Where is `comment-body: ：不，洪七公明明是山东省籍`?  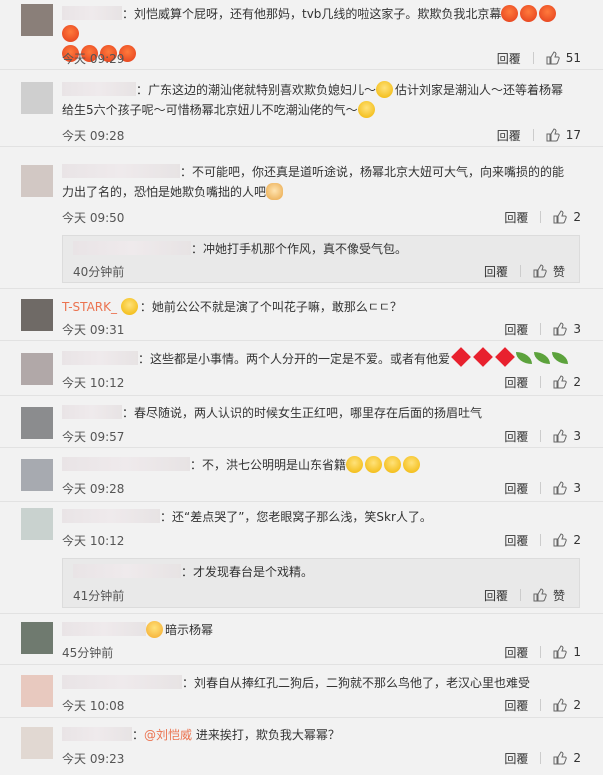
comment-body: ：不，洪七公明明是山东省籍 is located at coordinates (316, 465).